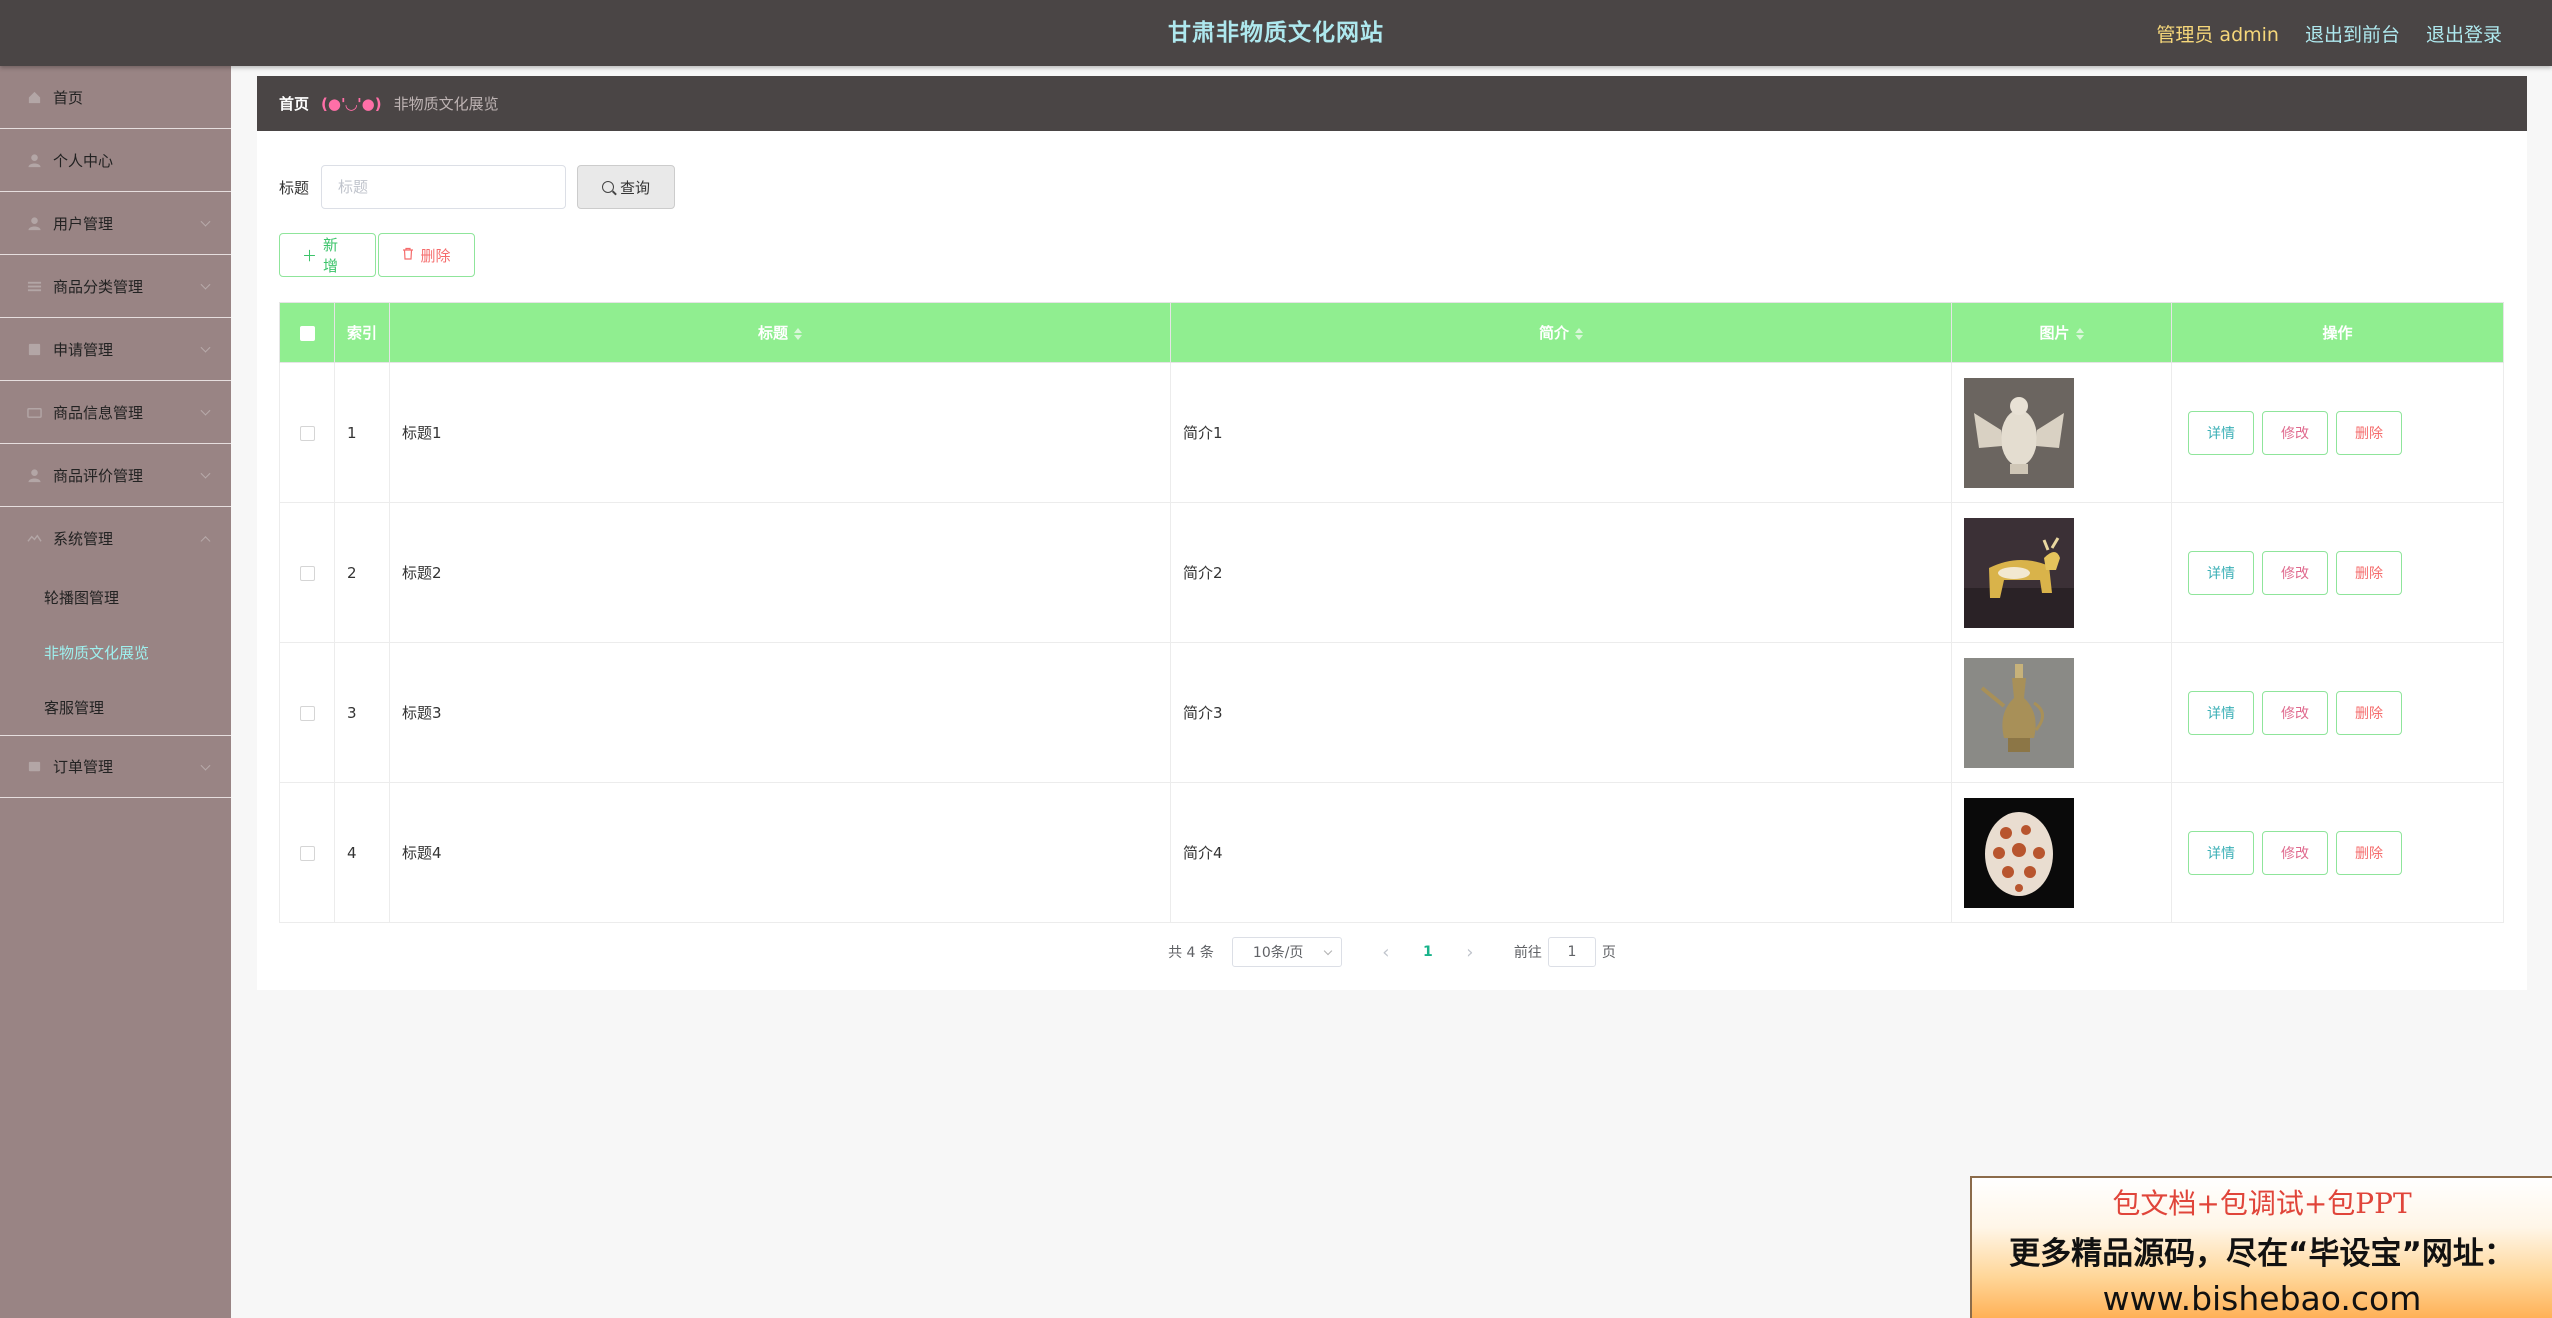  What do you see at coordinates (310, 255) in the screenshot?
I see `plus-icon: ＋` at bounding box center [310, 255].